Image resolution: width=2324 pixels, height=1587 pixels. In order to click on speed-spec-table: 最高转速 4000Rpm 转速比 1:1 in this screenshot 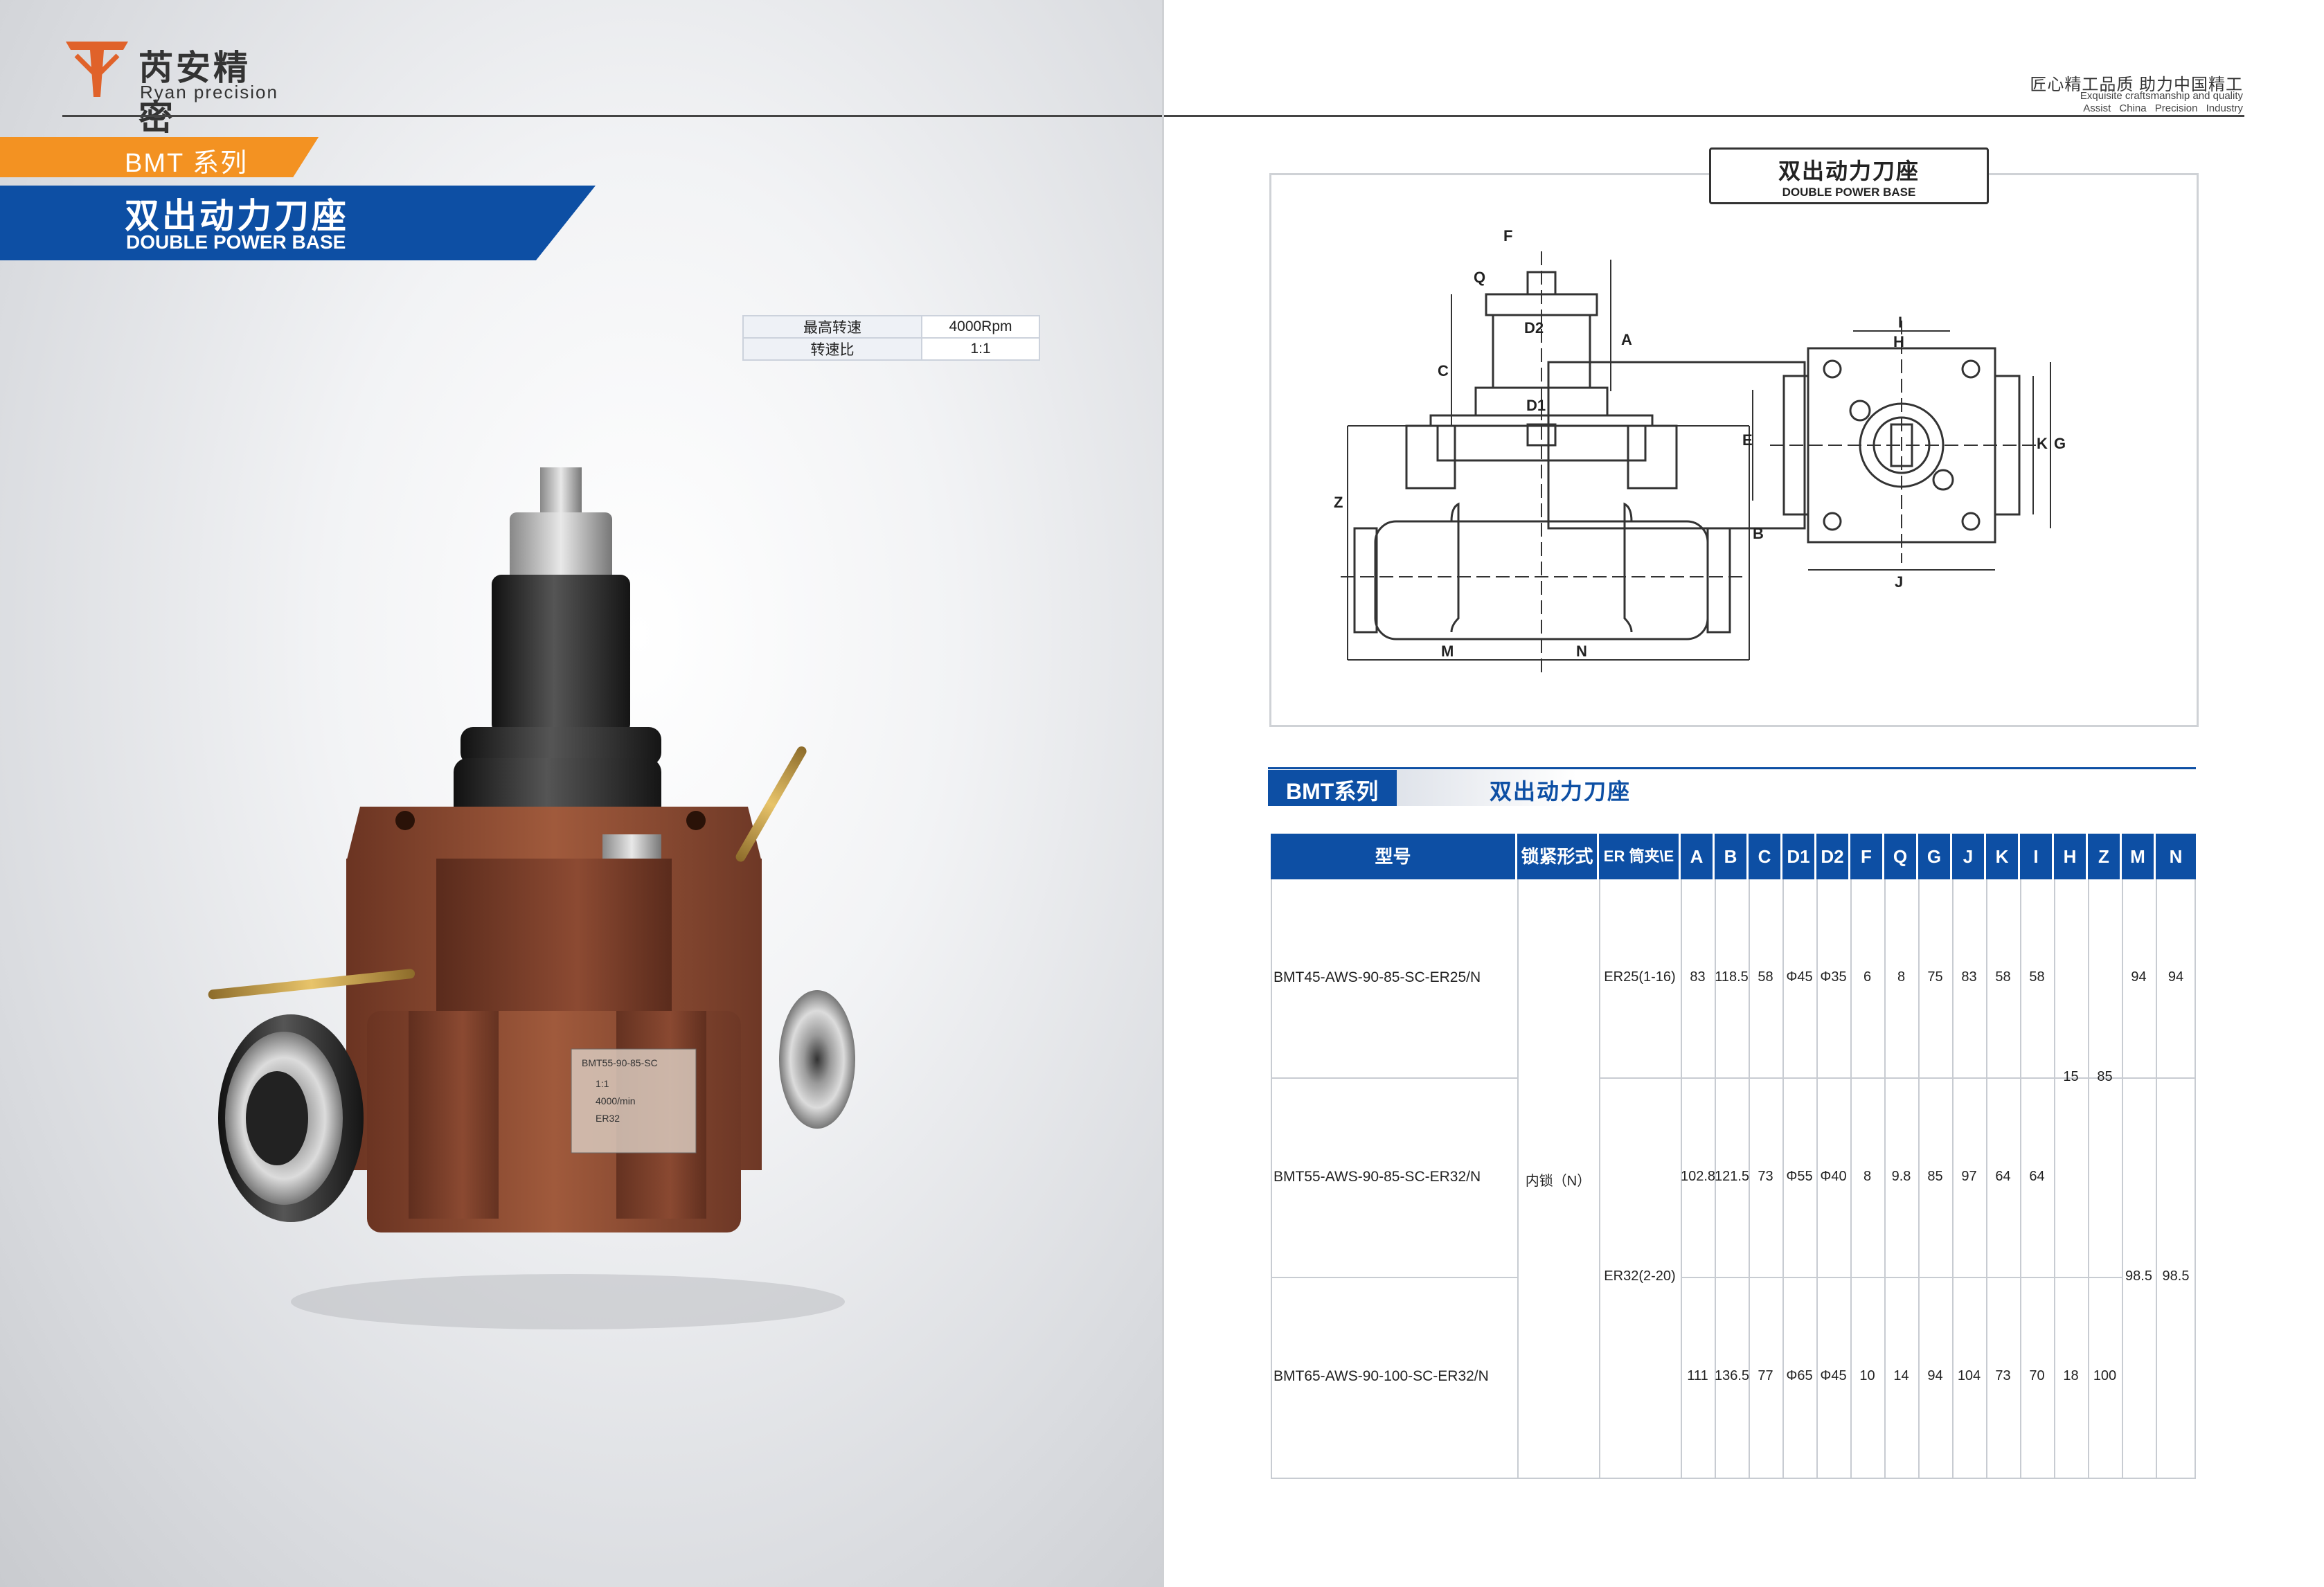, I will do `click(891, 338)`.